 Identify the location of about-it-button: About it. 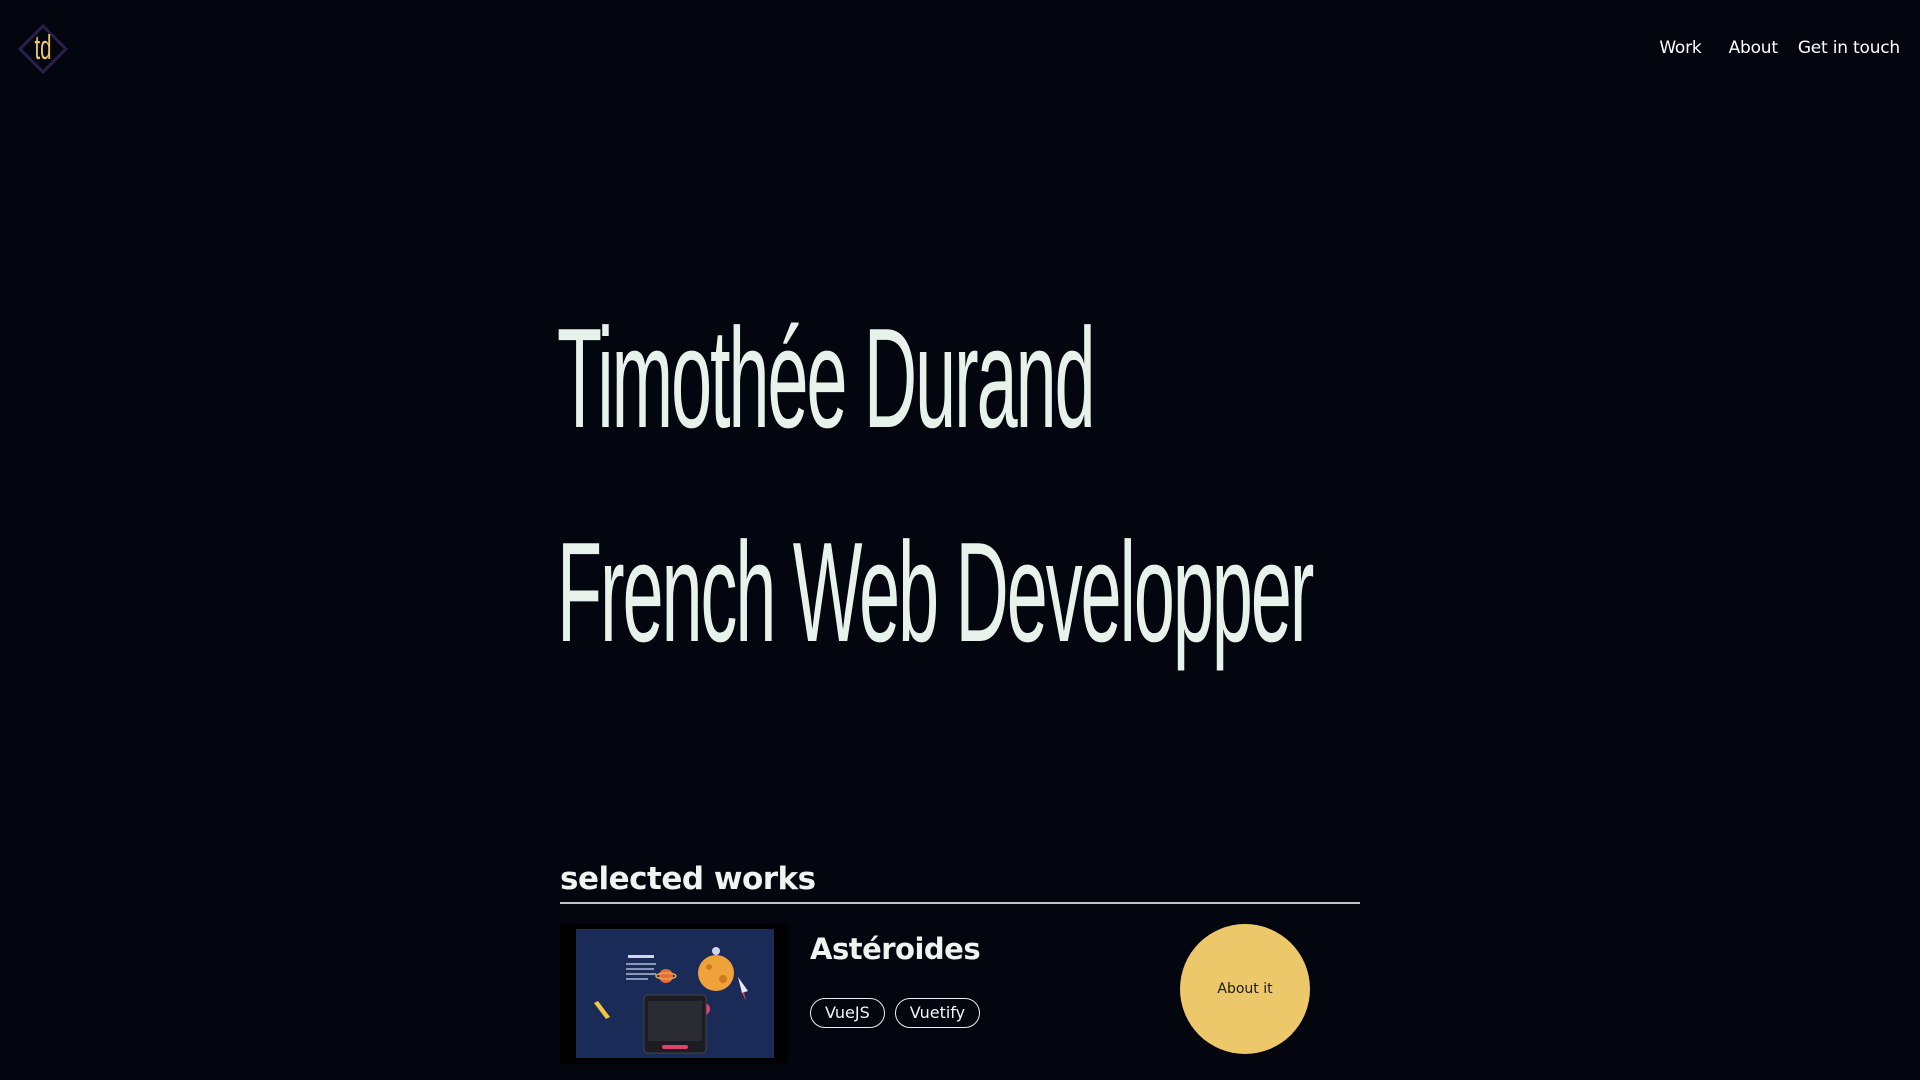
(1245, 989).